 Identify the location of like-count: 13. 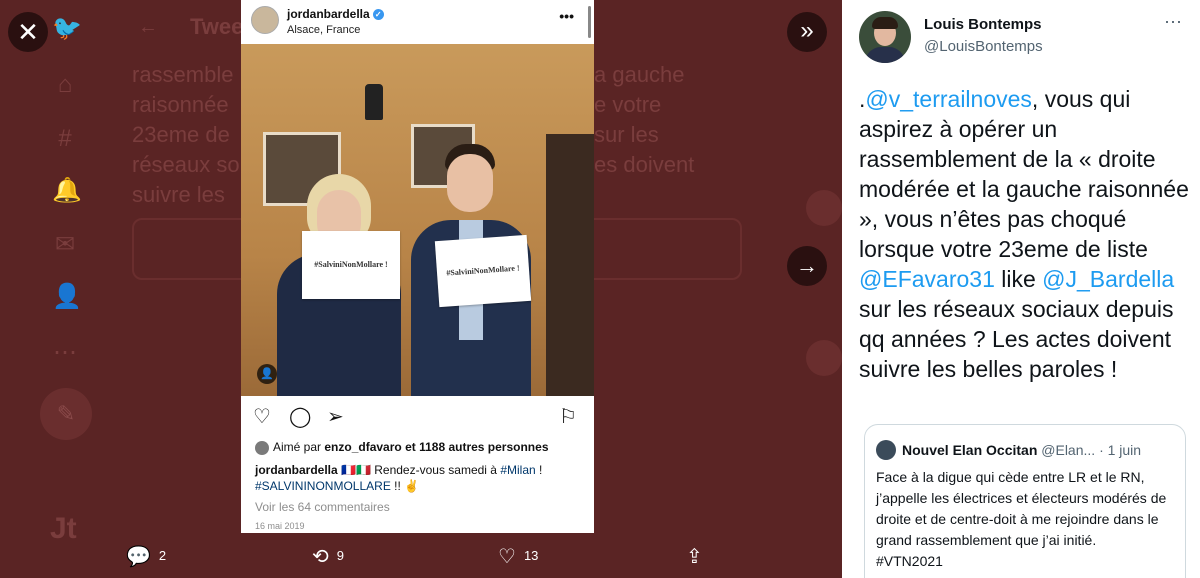
(531, 555).